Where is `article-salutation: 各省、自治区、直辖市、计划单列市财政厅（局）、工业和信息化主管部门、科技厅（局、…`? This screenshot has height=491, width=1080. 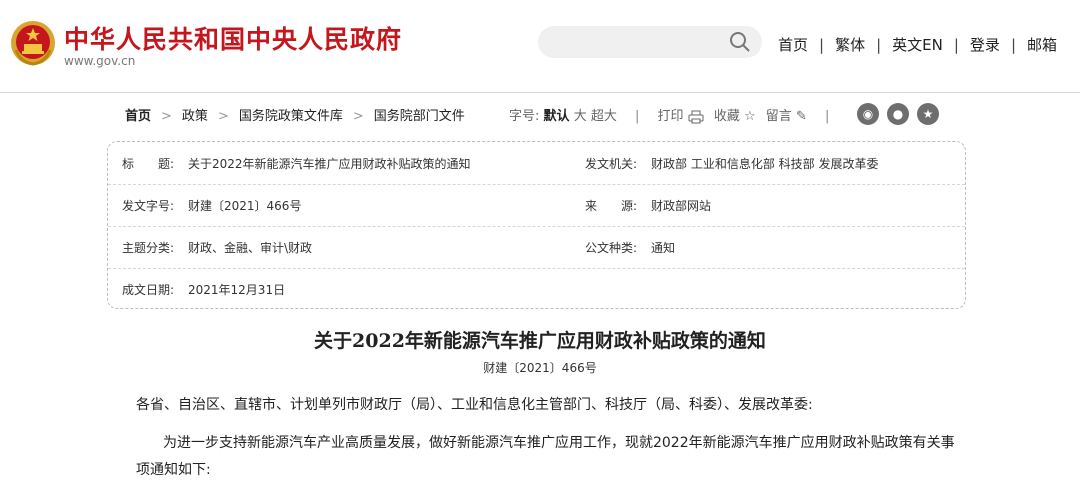
article-salutation: 各省、自治区、直辖市、计划单列市财政厅（局）、工业和信息化主管部门、科技厅（局、… is located at coordinates (474, 405).